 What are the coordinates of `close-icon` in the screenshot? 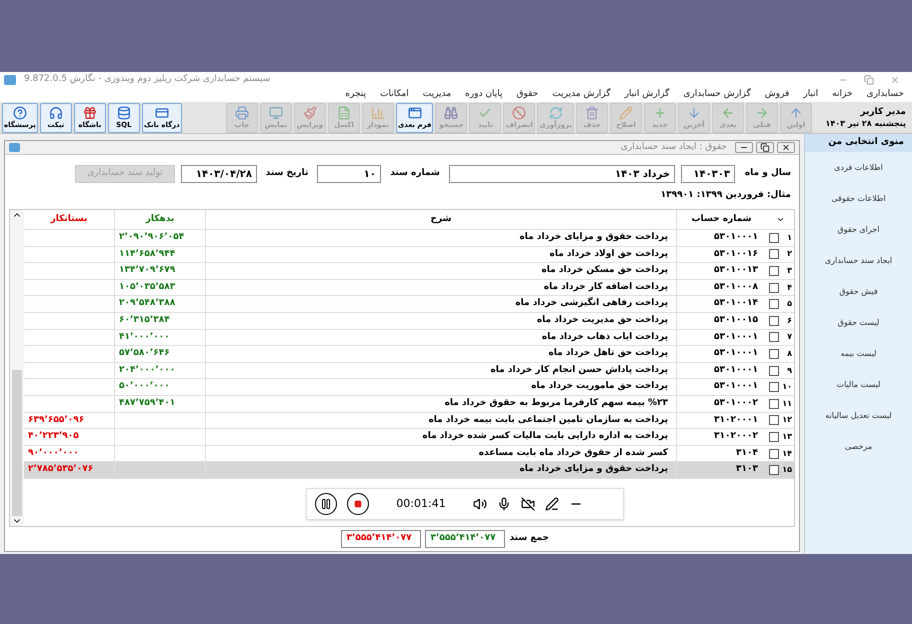 It's located at (786, 147).